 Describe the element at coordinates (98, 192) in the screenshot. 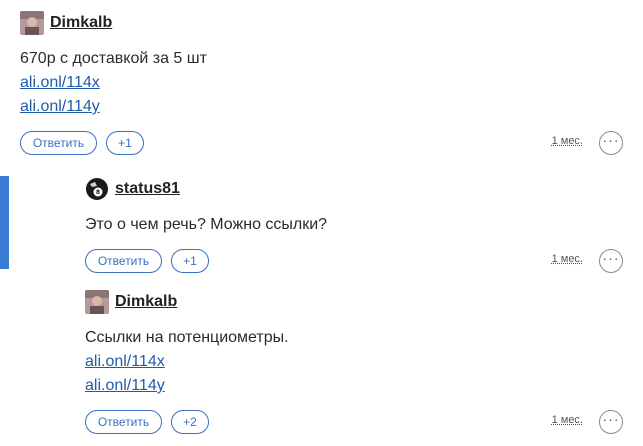

I see `svg-text: 8` at that location.